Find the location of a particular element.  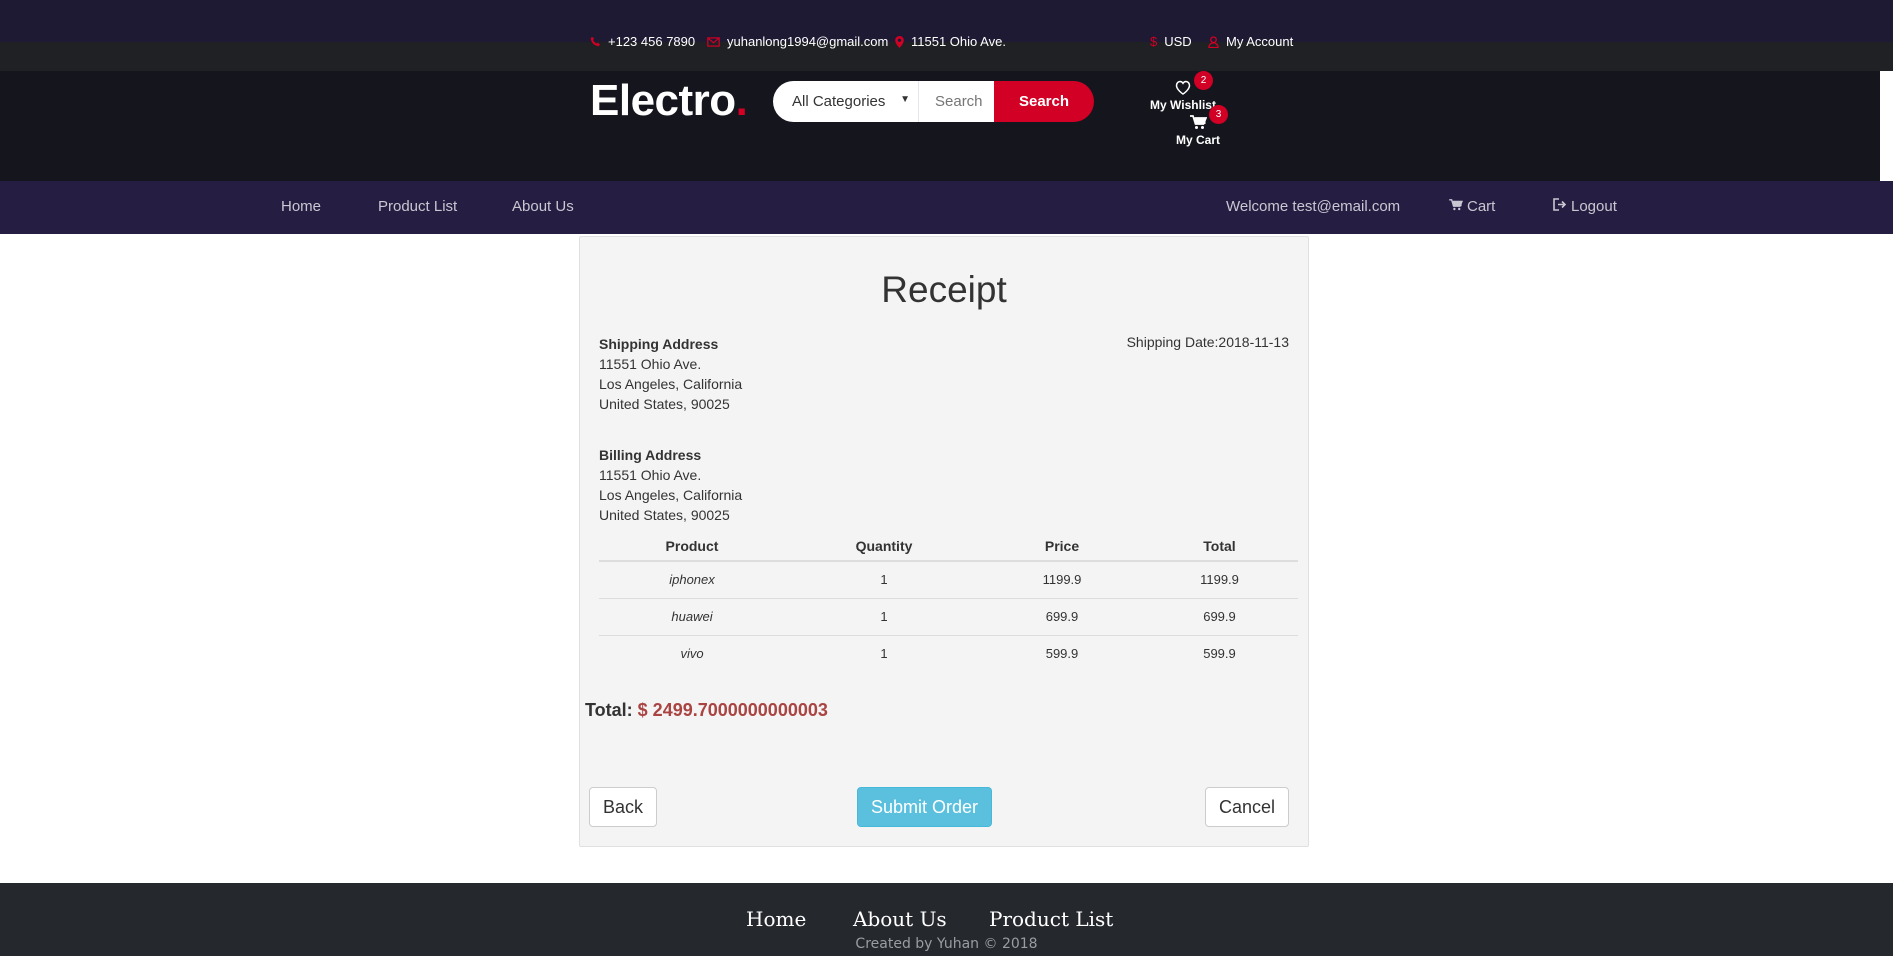

email-link: yuhanlong1994@gmail.com is located at coordinates (797, 41).